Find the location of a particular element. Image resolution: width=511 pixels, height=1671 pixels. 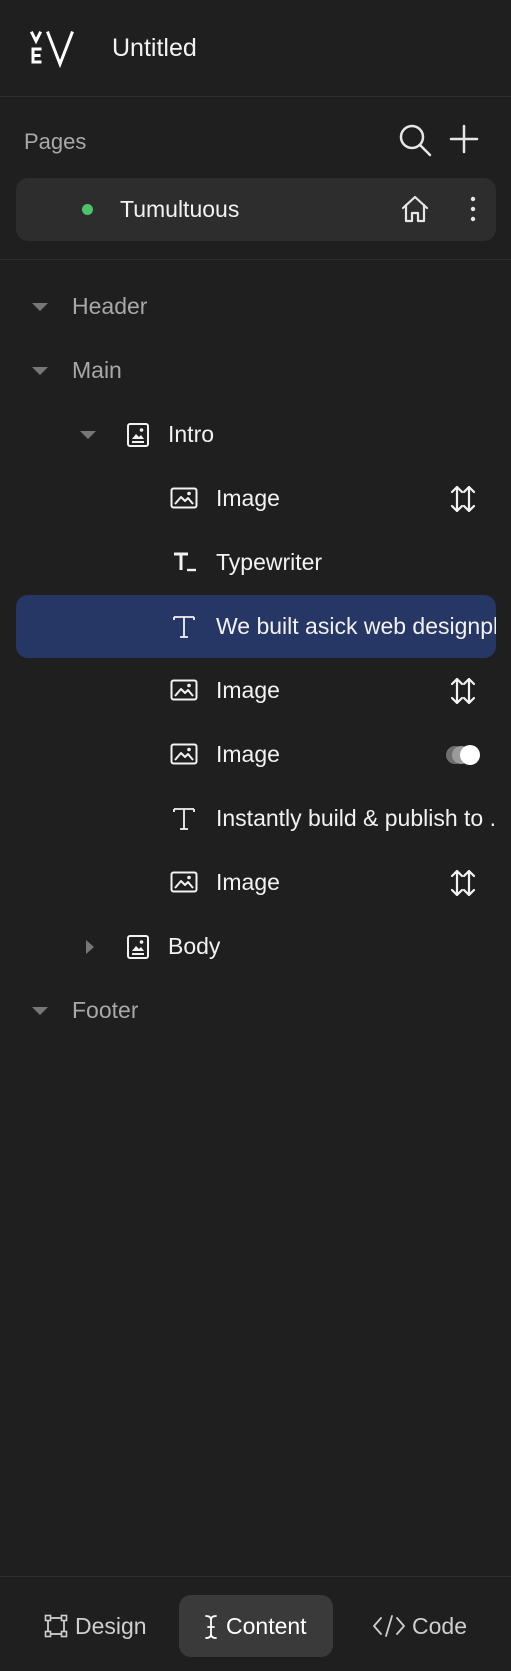

tree-item-label: Body is located at coordinates (194, 946).